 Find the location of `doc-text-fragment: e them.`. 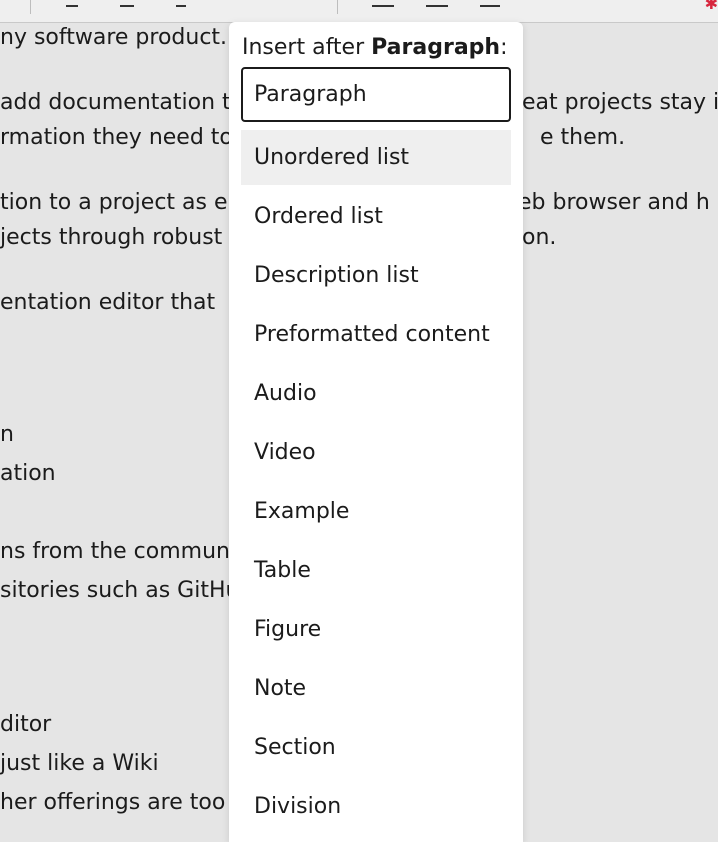

doc-text-fragment: e them. is located at coordinates (583, 137).